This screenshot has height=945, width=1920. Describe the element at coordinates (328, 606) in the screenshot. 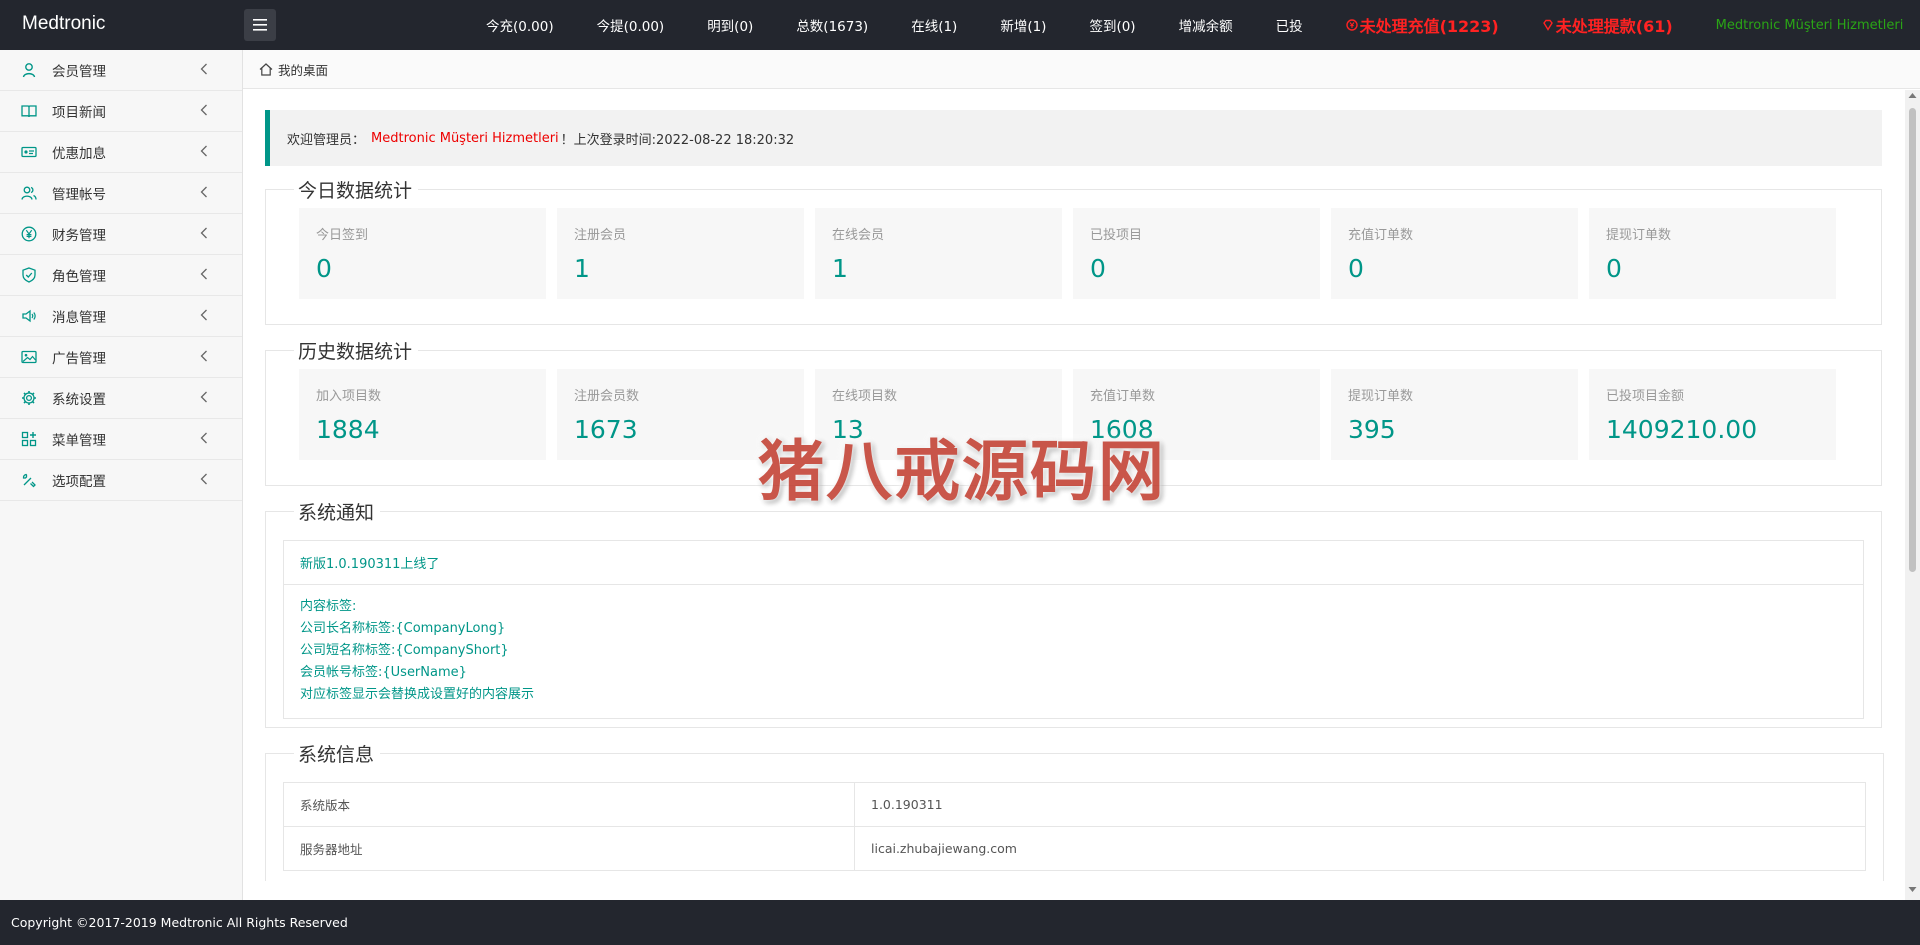

I see `notice-line: 内容标签:` at that location.